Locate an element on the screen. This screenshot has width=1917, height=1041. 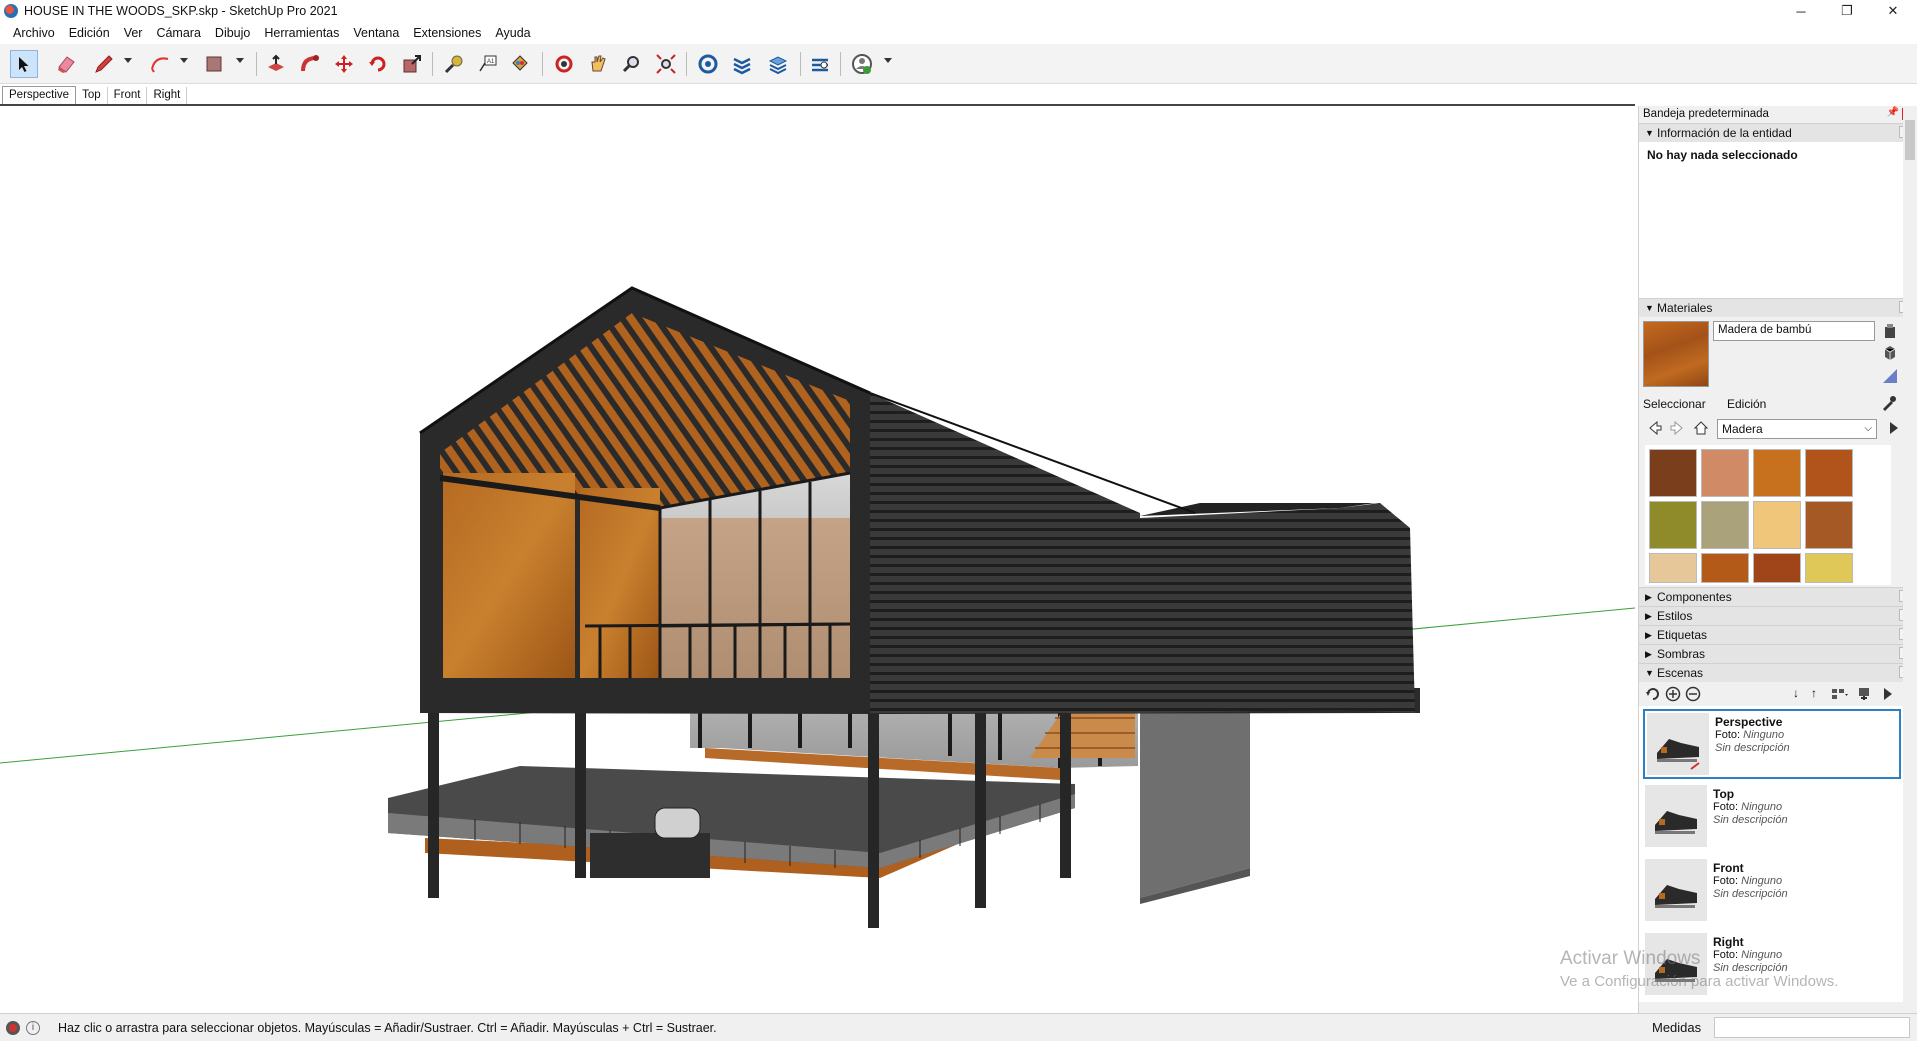
escenas-header: ▼ Escenas × is located at coordinates (1778, 672).